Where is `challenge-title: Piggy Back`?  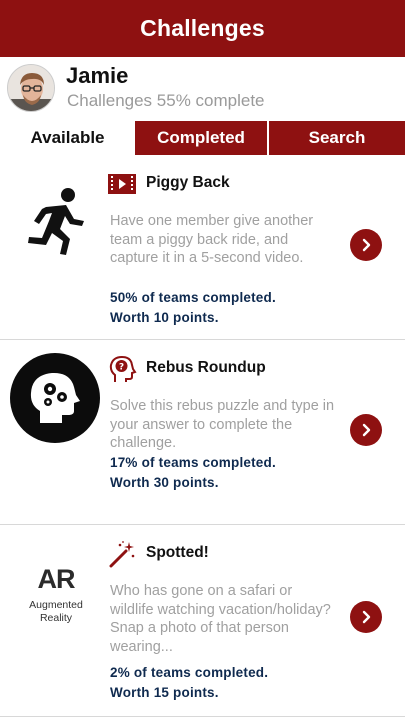
challenge-title: Piggy Back is located at coordinates (188, 182).